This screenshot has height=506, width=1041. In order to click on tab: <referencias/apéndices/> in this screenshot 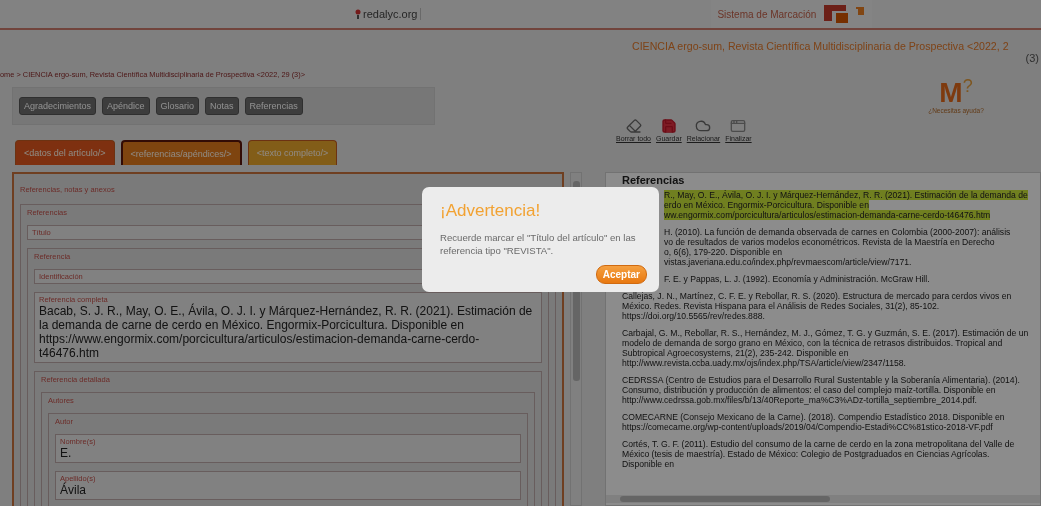, I will do `click(181, 152)`.